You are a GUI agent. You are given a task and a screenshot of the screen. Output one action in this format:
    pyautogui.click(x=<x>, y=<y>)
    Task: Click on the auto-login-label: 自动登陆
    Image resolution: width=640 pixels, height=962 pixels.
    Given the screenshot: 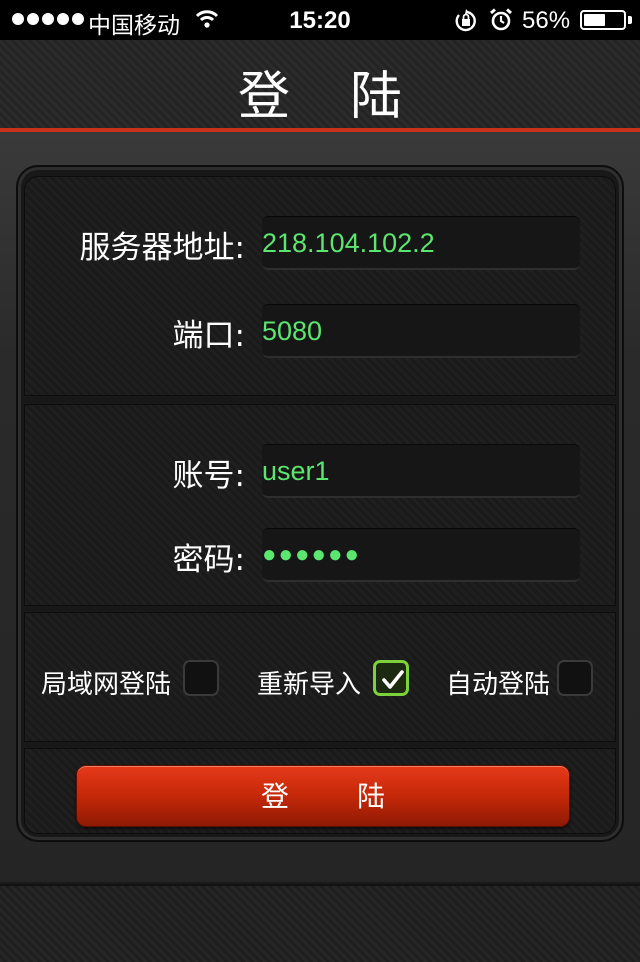 What is the action you would take?
    pyautogui.click(x=498, y=685)
    